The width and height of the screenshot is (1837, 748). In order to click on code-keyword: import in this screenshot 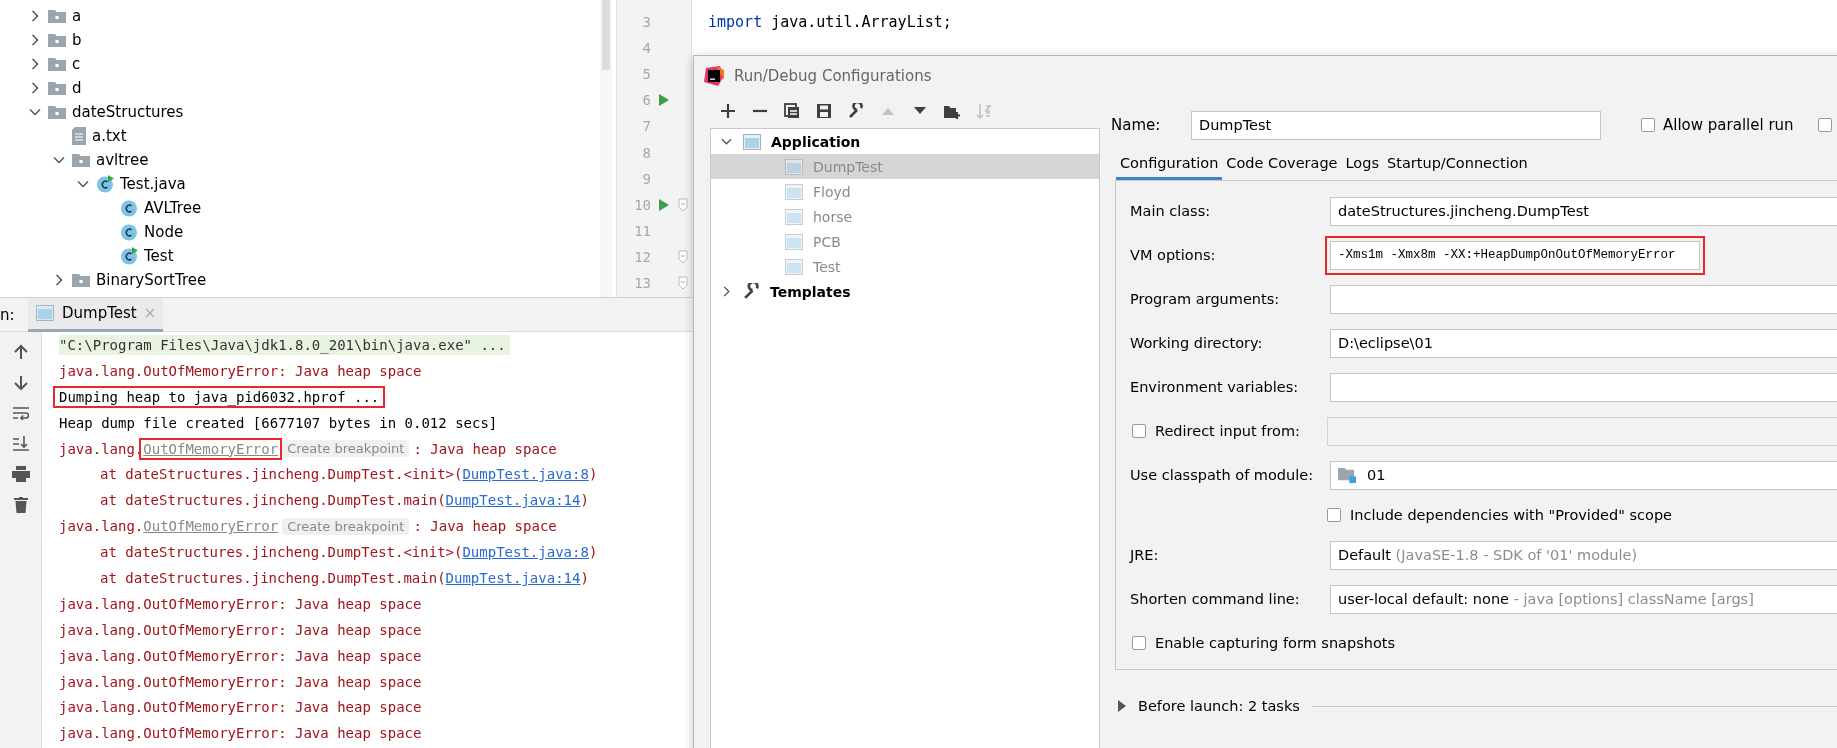, I will do `click(735, 22)`.